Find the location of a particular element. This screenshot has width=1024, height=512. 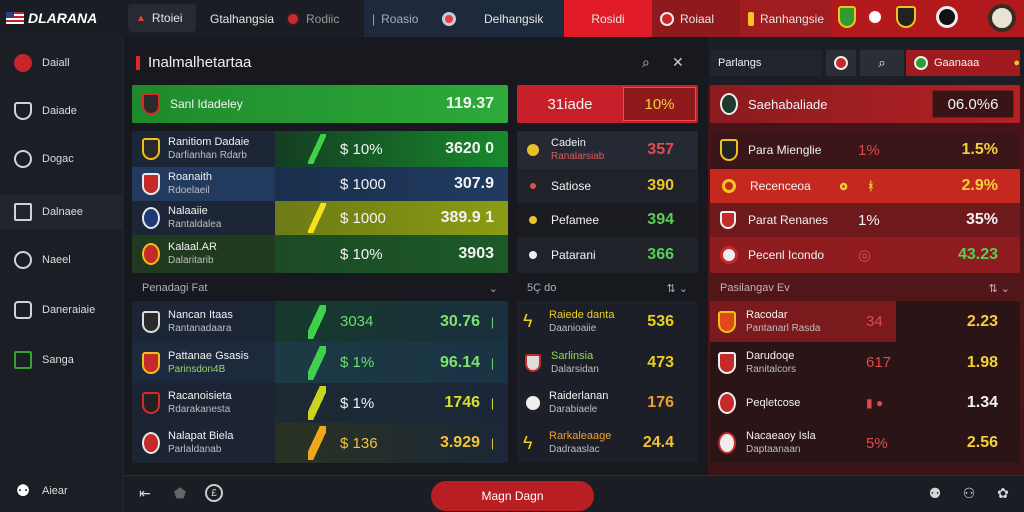

value: 307.9 is located at coordinates (455, 184).